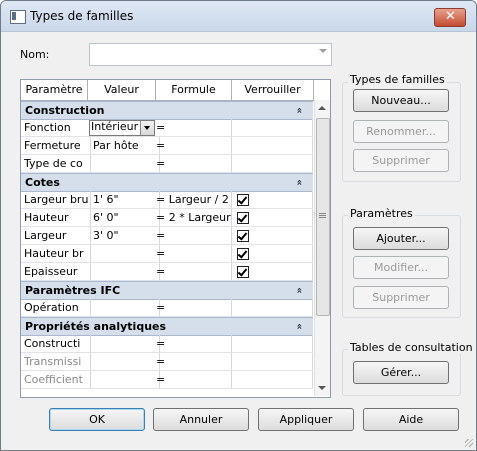 Image resolution: width=477 pixels, height=451 pixels. Describe the element at coordinates (210, 54) in the screenshot. I see `name-combobox` at that location.